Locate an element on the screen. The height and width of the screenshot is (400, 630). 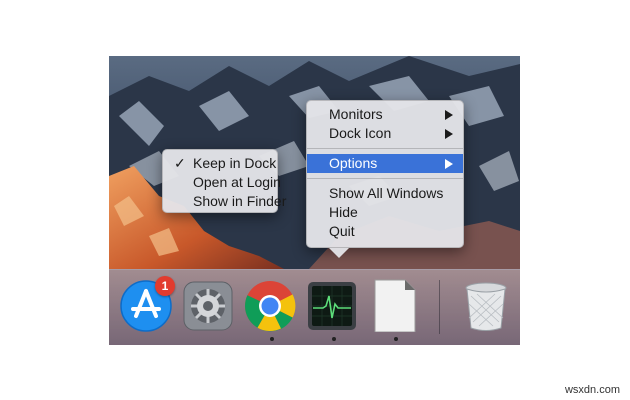
system-preferences-icon is located at coordinates (208, 306).